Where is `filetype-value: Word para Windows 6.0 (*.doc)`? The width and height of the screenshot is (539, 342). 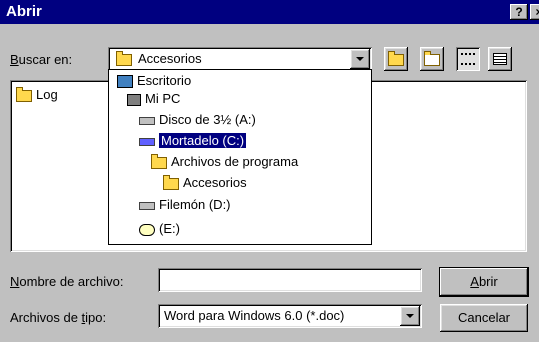 filetype-value: Word para Windows 6.0 (*.doc) is located at coordinates (254, 315).